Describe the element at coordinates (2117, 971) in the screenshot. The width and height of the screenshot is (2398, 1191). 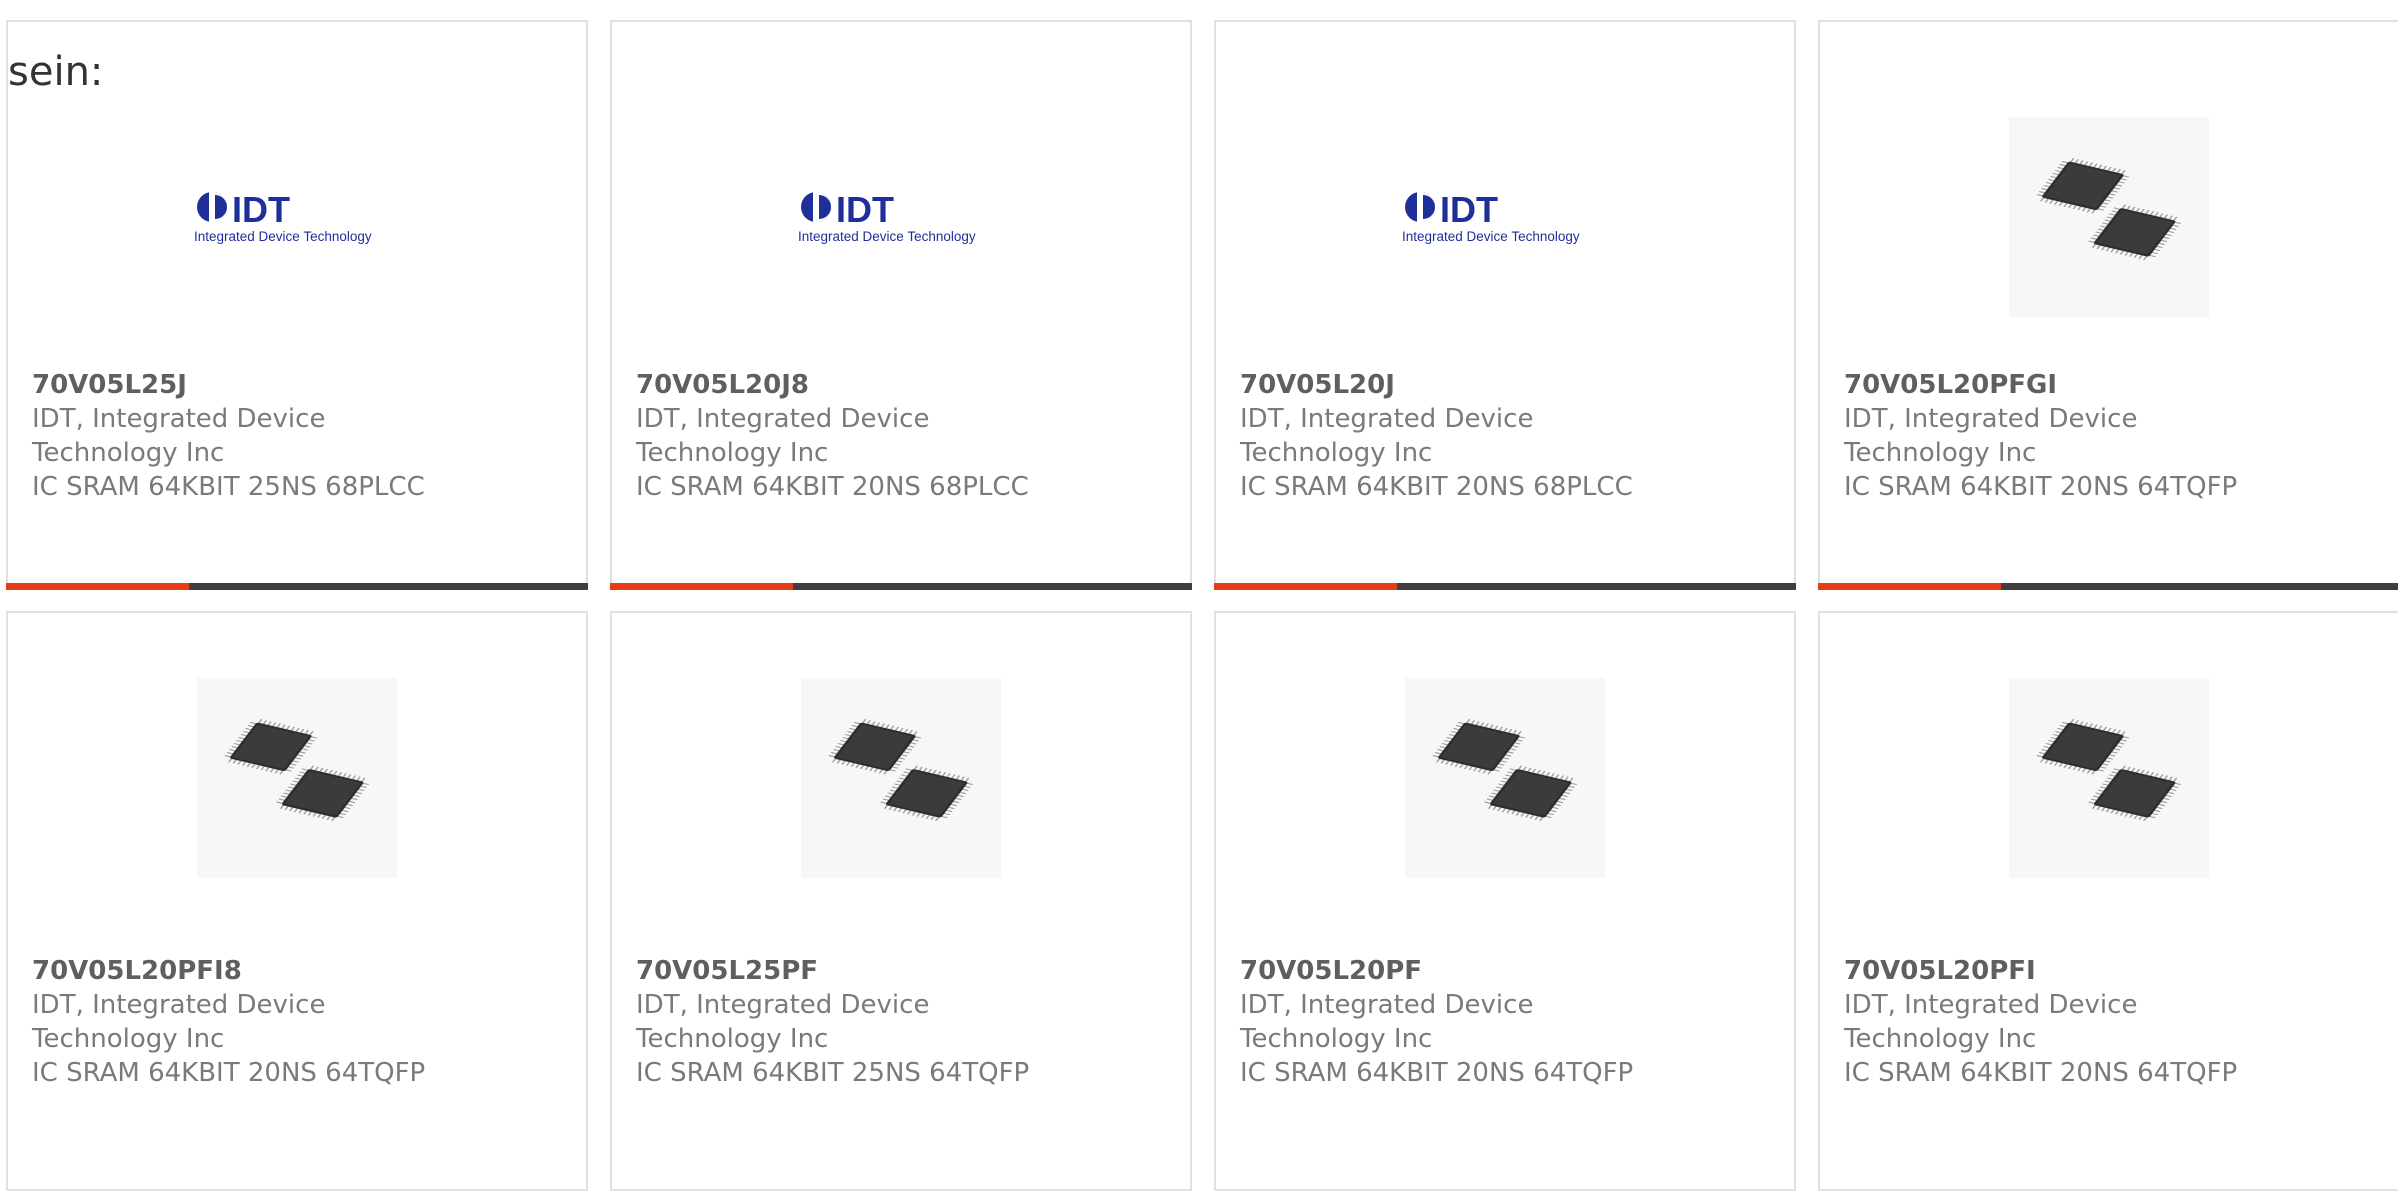
I see `part-number-link: 70V05L20PFI` at that location.